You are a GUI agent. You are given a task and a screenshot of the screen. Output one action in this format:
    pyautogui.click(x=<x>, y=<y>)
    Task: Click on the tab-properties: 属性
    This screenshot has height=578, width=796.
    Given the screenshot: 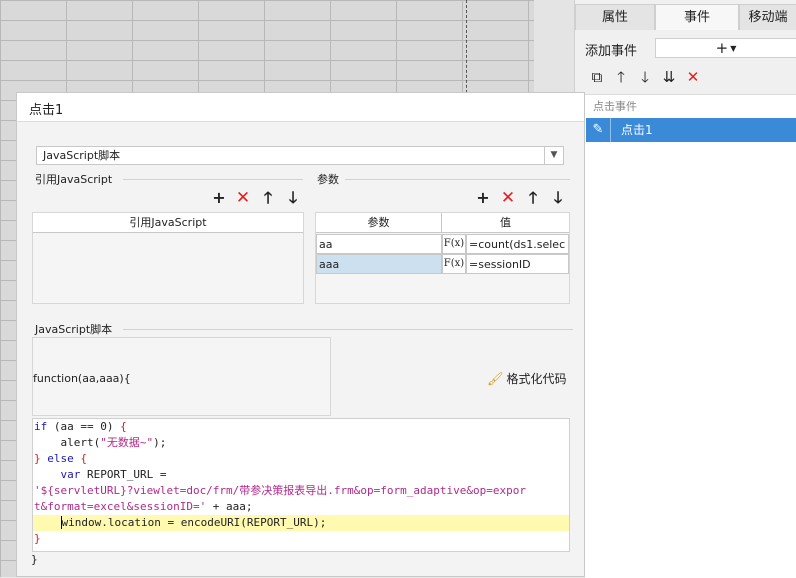 What is the action you would take?
    pyautogui.click(x=615, y=17)
    